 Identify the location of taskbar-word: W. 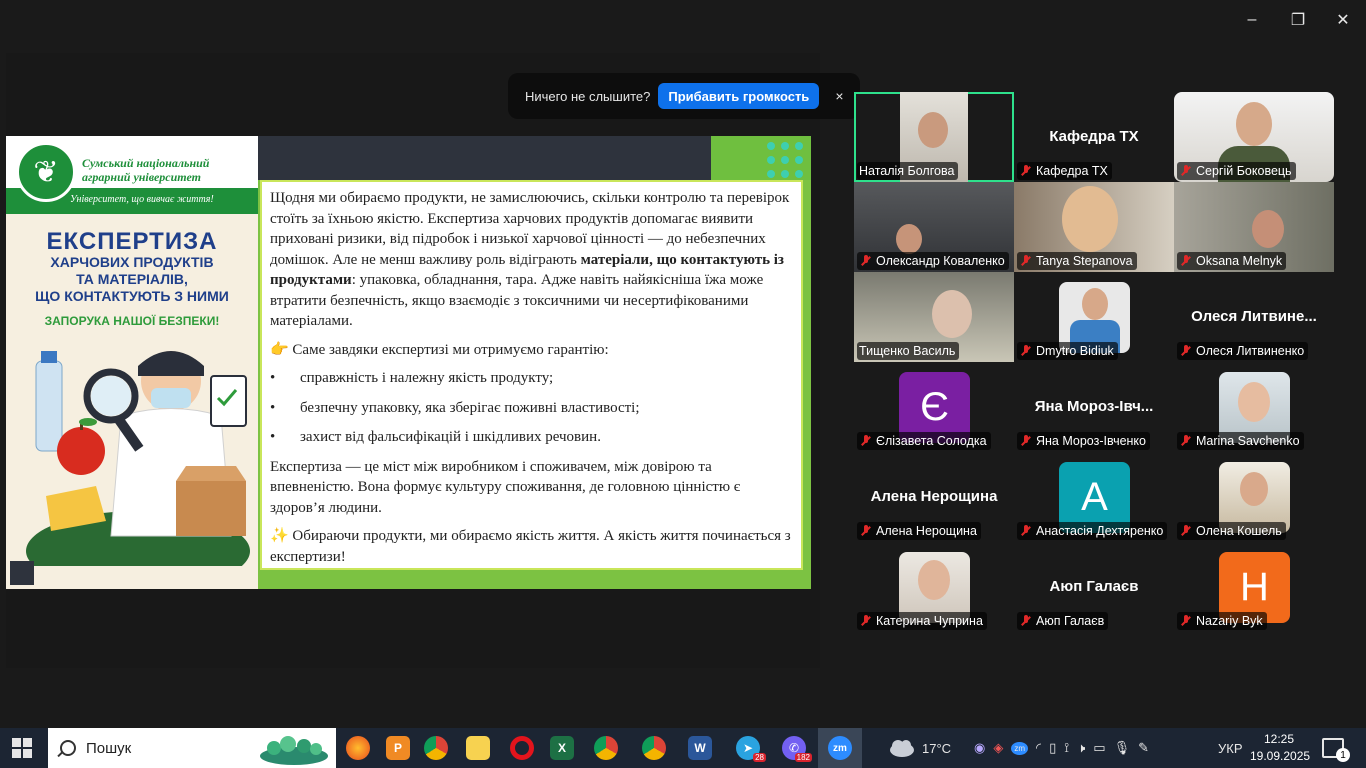
(700, 748).